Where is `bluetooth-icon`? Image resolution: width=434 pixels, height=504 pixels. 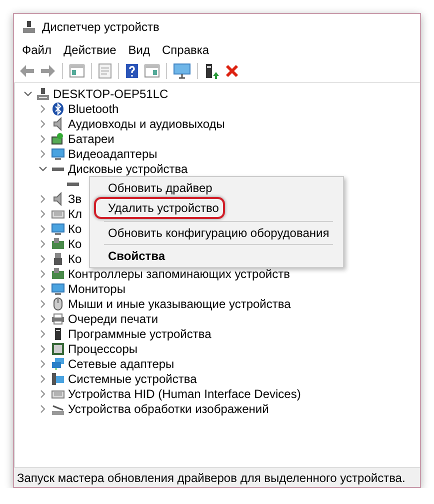
bluetooth-icon is located at coordinates (58, 109).